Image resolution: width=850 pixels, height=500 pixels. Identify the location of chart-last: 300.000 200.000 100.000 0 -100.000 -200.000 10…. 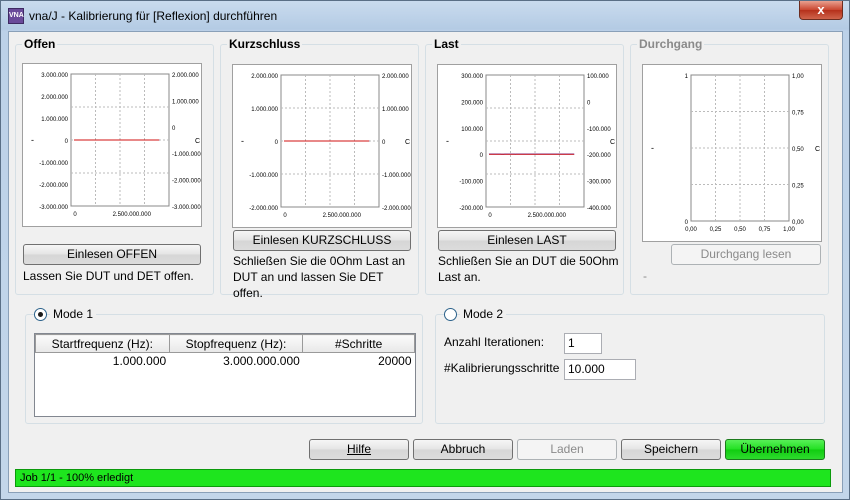
(527, 146).